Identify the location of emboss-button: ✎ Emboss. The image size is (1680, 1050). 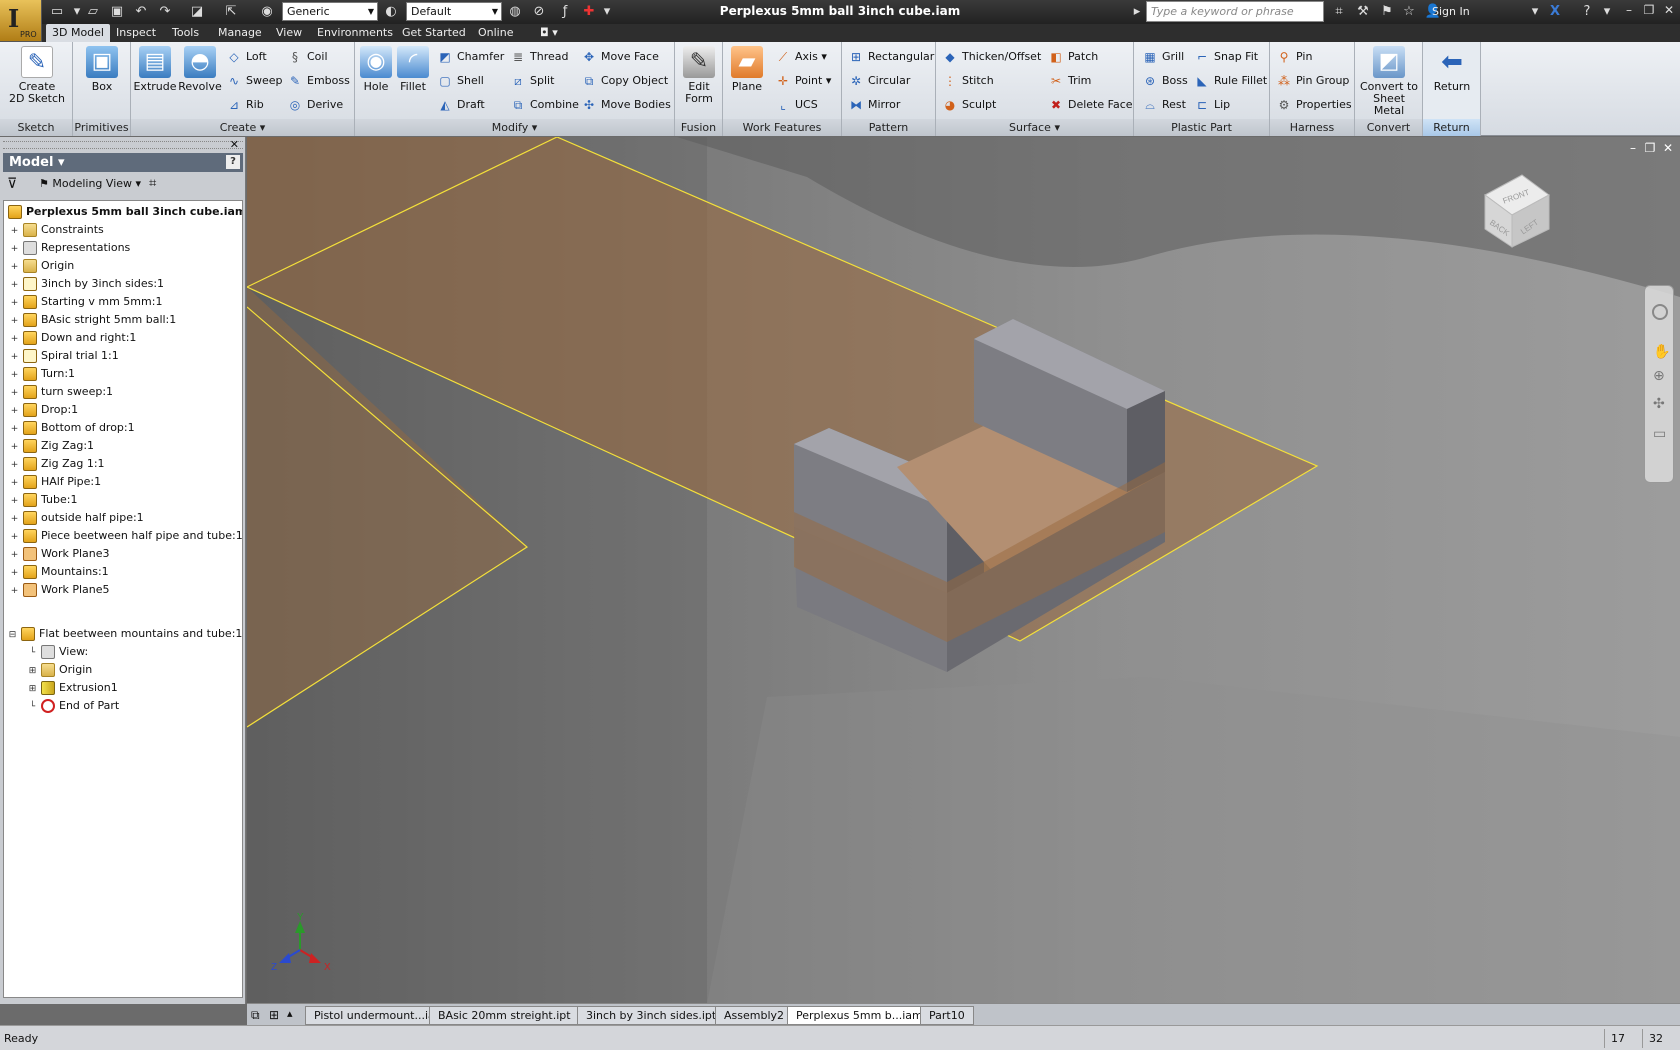
(318, 81).